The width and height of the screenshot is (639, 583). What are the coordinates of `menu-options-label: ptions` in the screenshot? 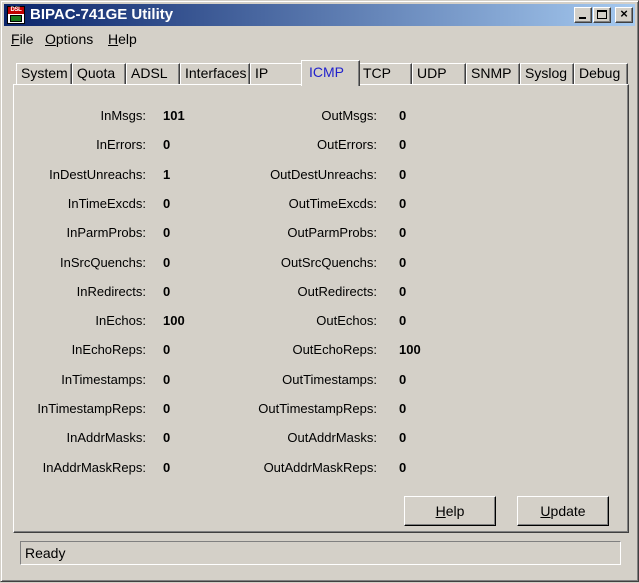 It's located at (74, 39).